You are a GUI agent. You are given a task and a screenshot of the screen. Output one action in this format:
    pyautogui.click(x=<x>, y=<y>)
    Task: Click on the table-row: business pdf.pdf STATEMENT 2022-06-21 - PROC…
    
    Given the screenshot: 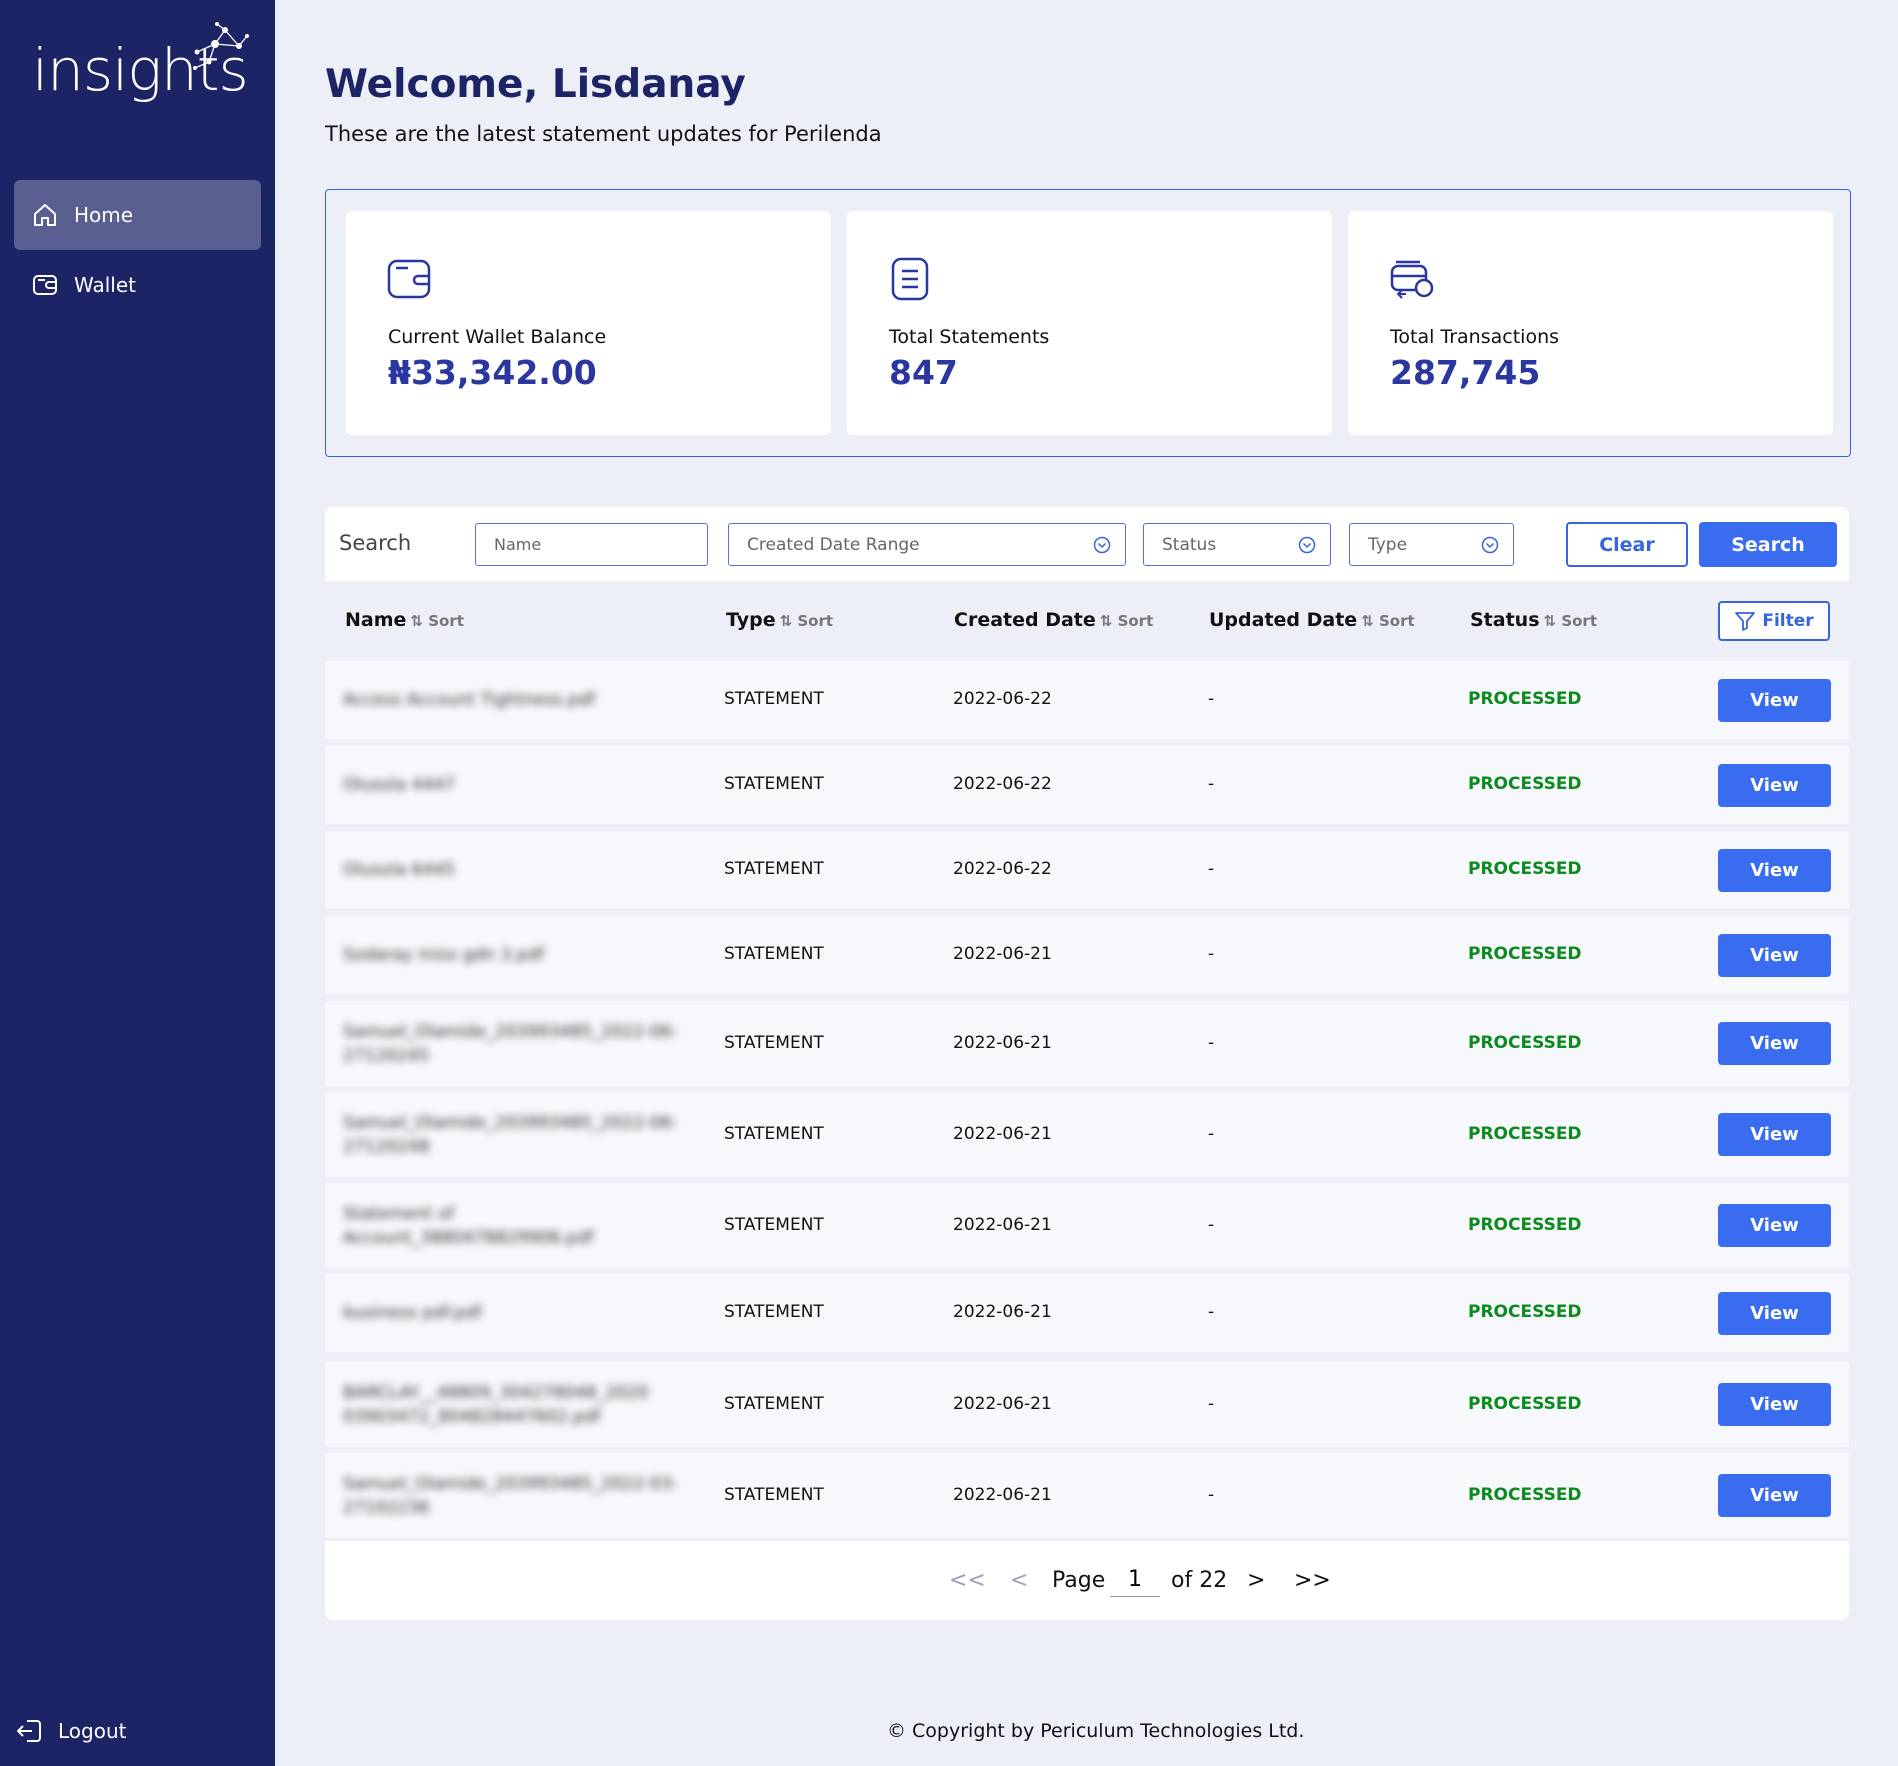 What is the action you would take?
    pyautogui.click(x=1087, y=1313)
    